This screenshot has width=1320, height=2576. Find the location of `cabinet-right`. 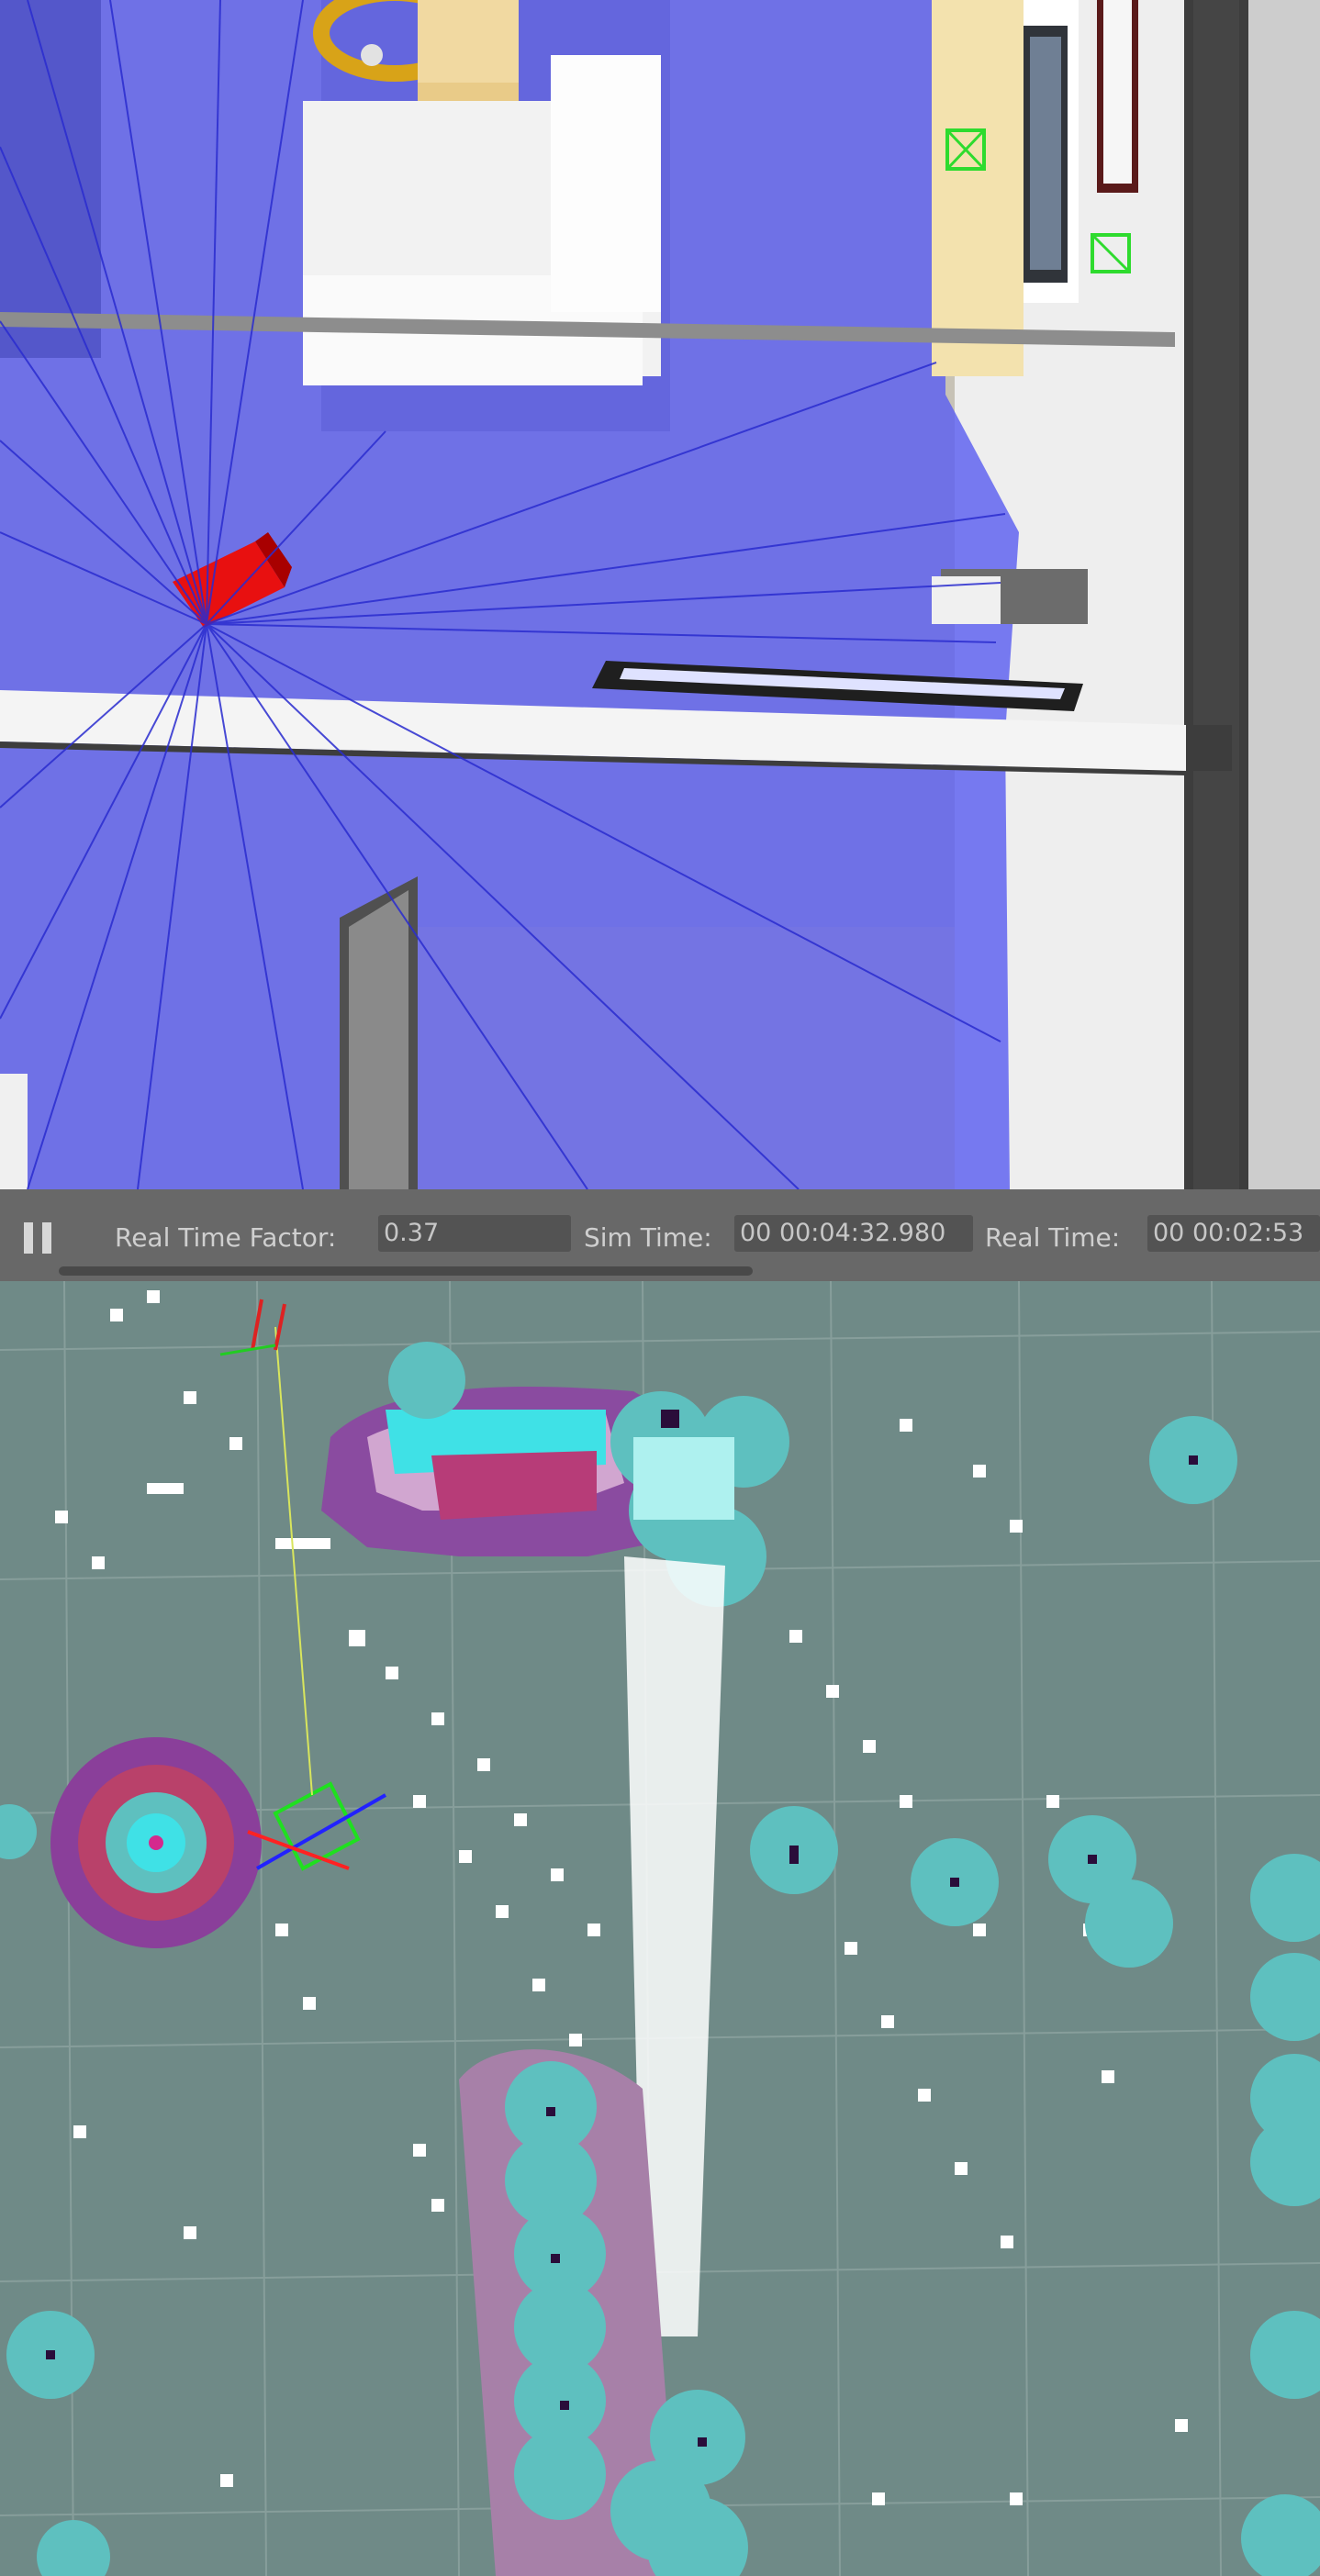

cabinet-right is located at coordinates (978, 188).